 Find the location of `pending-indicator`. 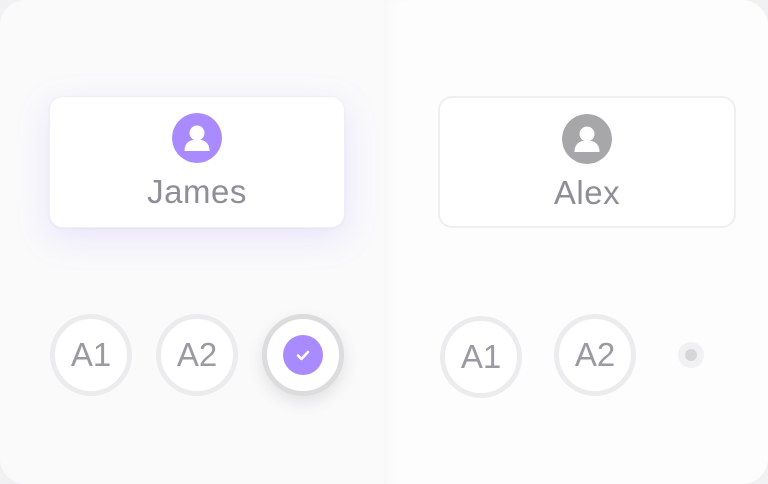

pending-indicator is located at coordinates (691, 355).